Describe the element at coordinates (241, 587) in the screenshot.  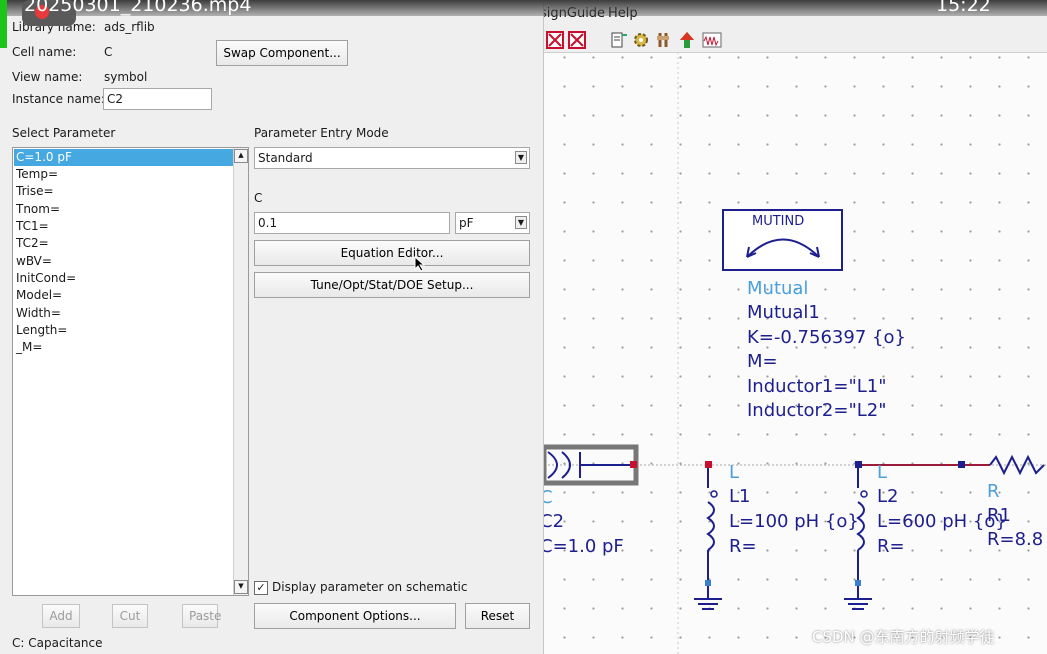
I see `scroll-down-icon: ▼` at that location.